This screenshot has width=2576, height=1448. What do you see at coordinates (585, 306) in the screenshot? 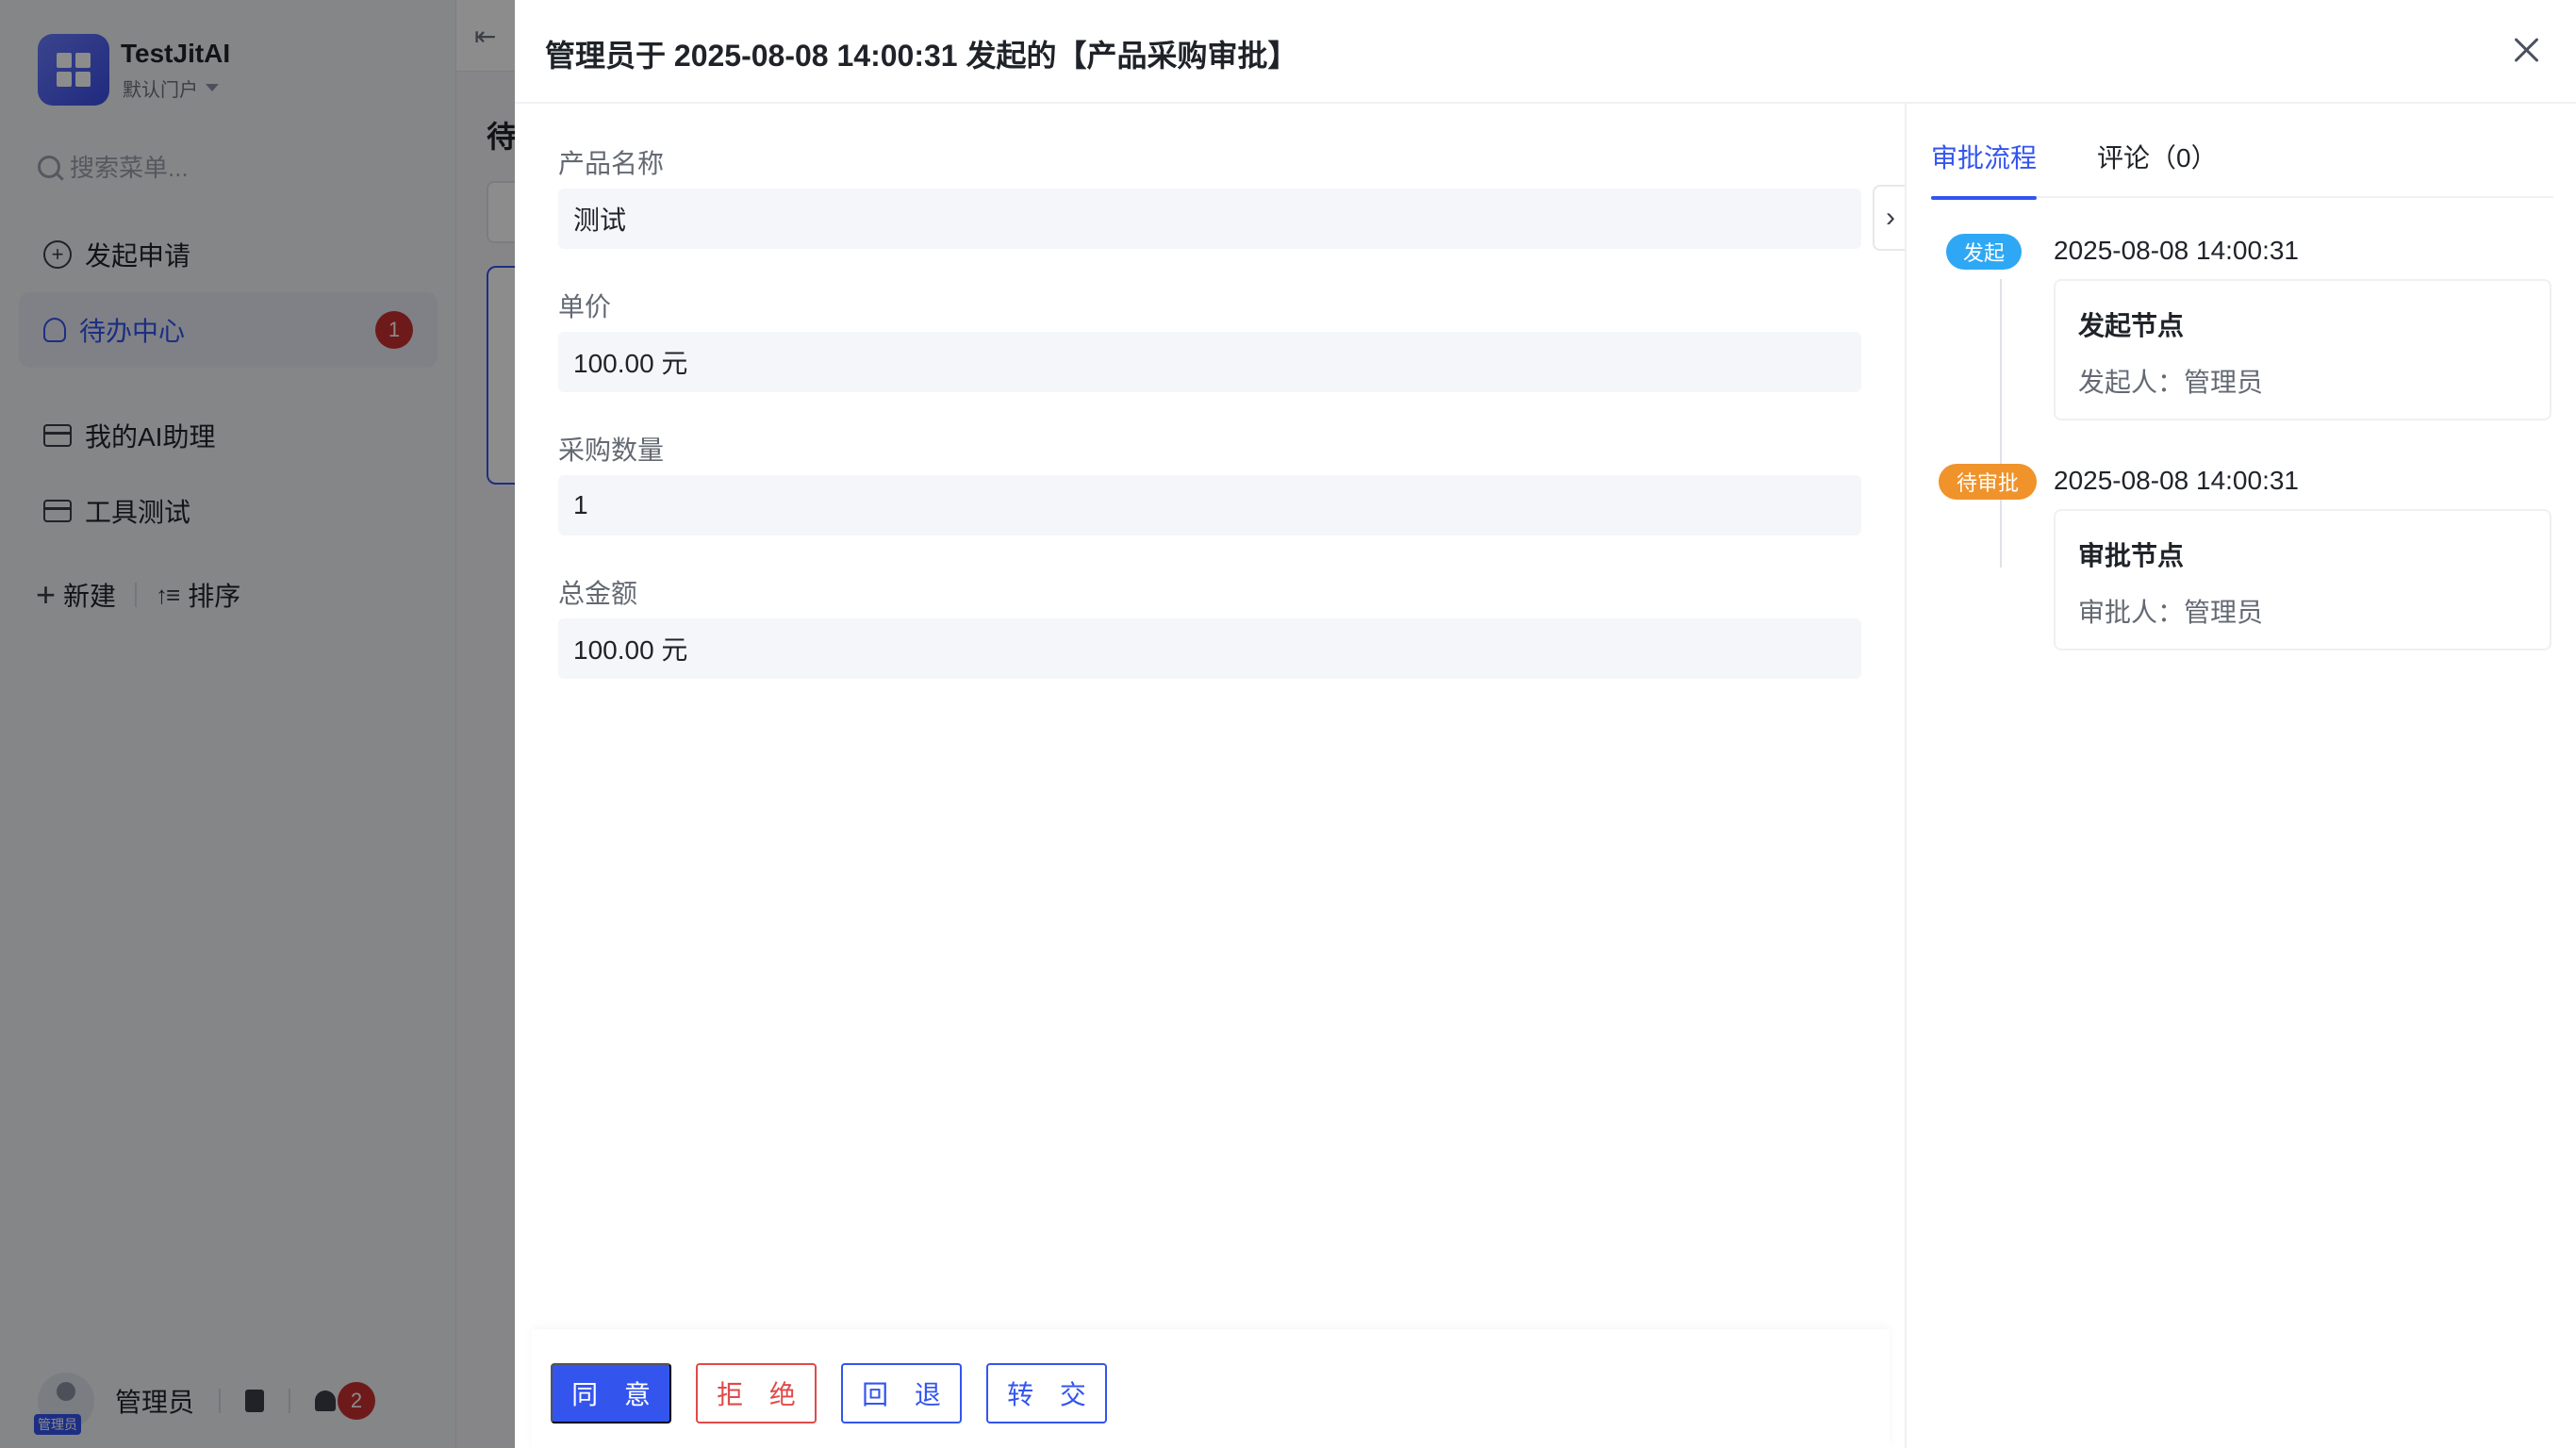
I see `field-label: 单价` at bounding box center [585, 306].